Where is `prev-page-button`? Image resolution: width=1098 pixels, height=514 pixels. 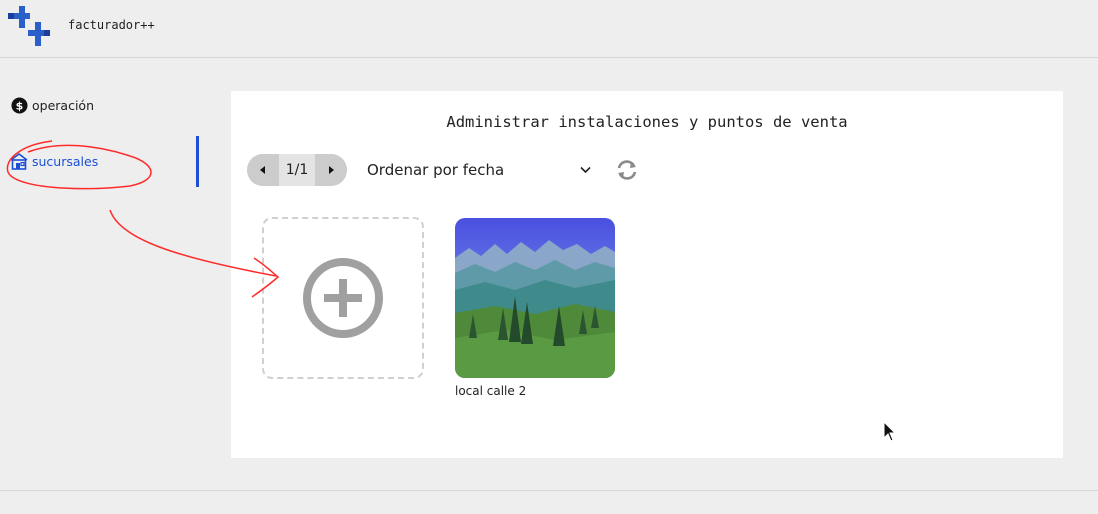
prev-page-button is located at coordinates (263, 170).